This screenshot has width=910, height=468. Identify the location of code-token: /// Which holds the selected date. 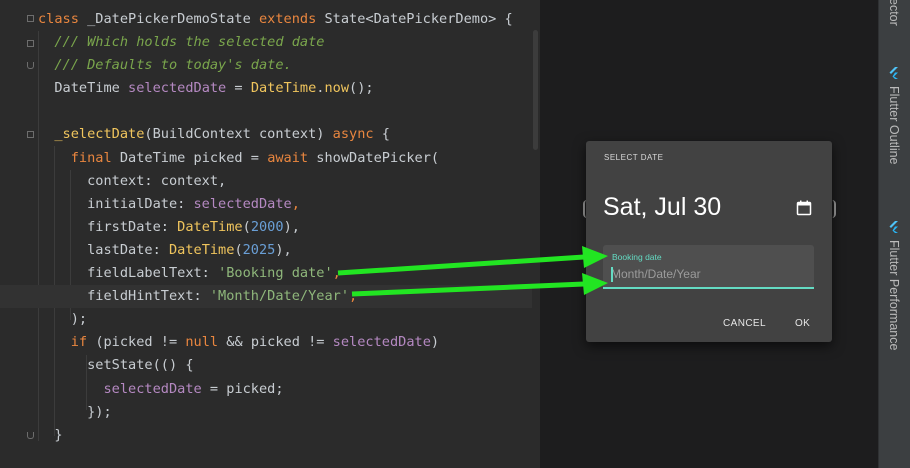
(189, 42).